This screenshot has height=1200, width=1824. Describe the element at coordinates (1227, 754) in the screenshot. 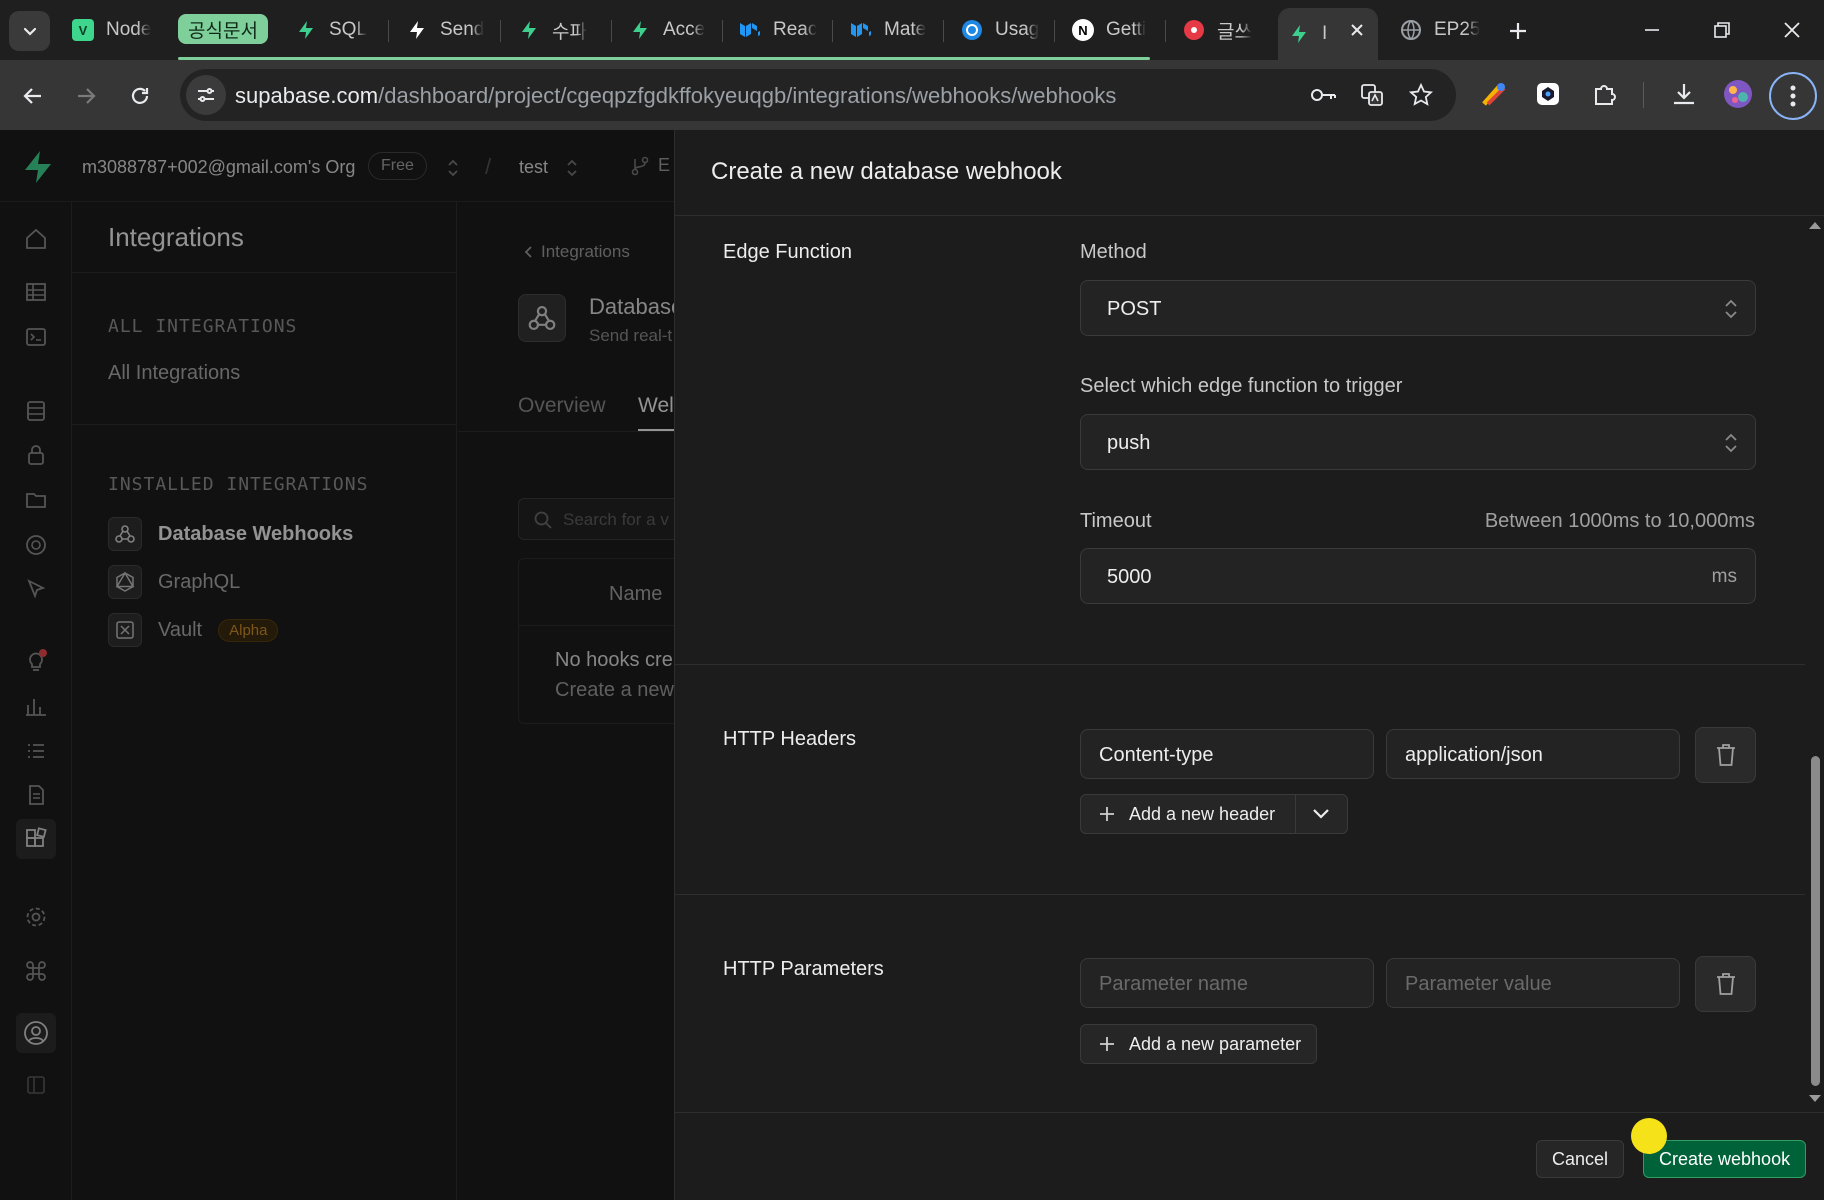

I see `header-name-input: Content-type` at that location.